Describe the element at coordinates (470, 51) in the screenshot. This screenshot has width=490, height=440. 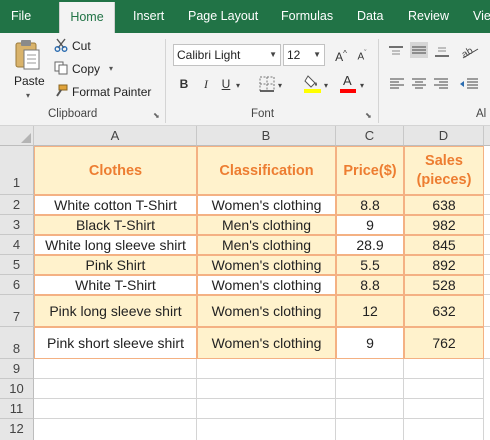
I see `orientation-icon: ab` at that location.